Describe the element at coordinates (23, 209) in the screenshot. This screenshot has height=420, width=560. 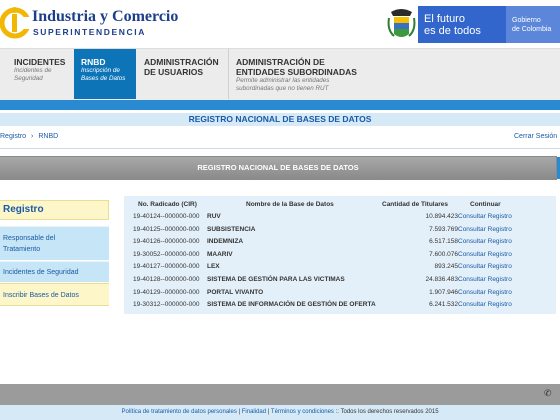
I see `sidebar-heading-label: Registro` at that location.